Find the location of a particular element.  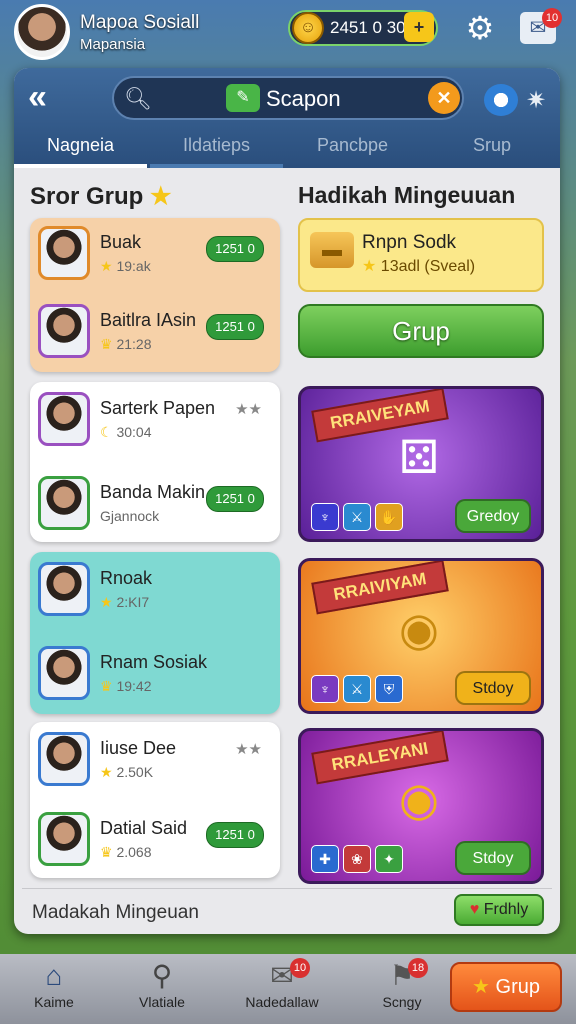

search-icon: 🔍︎ is located at coordinates (138, 98).